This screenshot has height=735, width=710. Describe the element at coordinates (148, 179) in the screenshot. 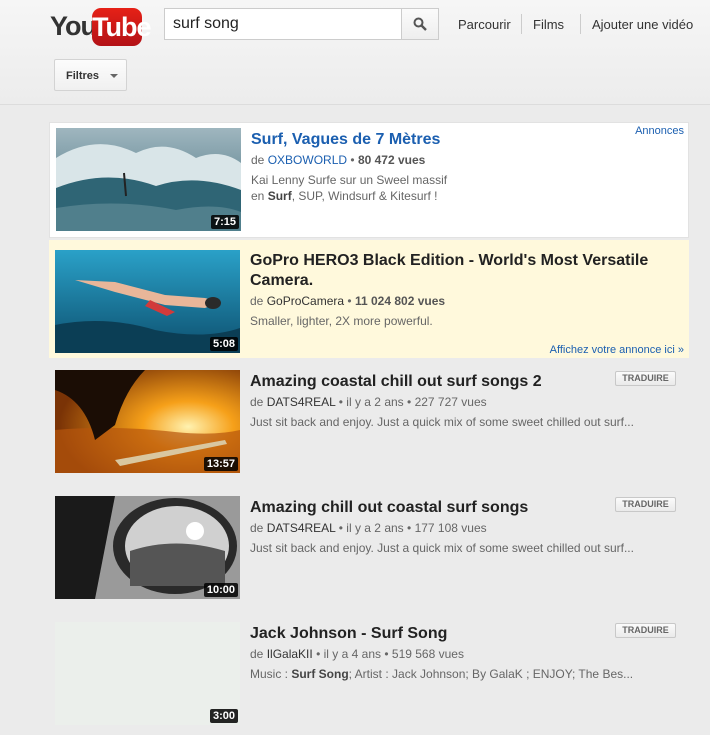

I see `video-thumbnail: 7:15` at that location.